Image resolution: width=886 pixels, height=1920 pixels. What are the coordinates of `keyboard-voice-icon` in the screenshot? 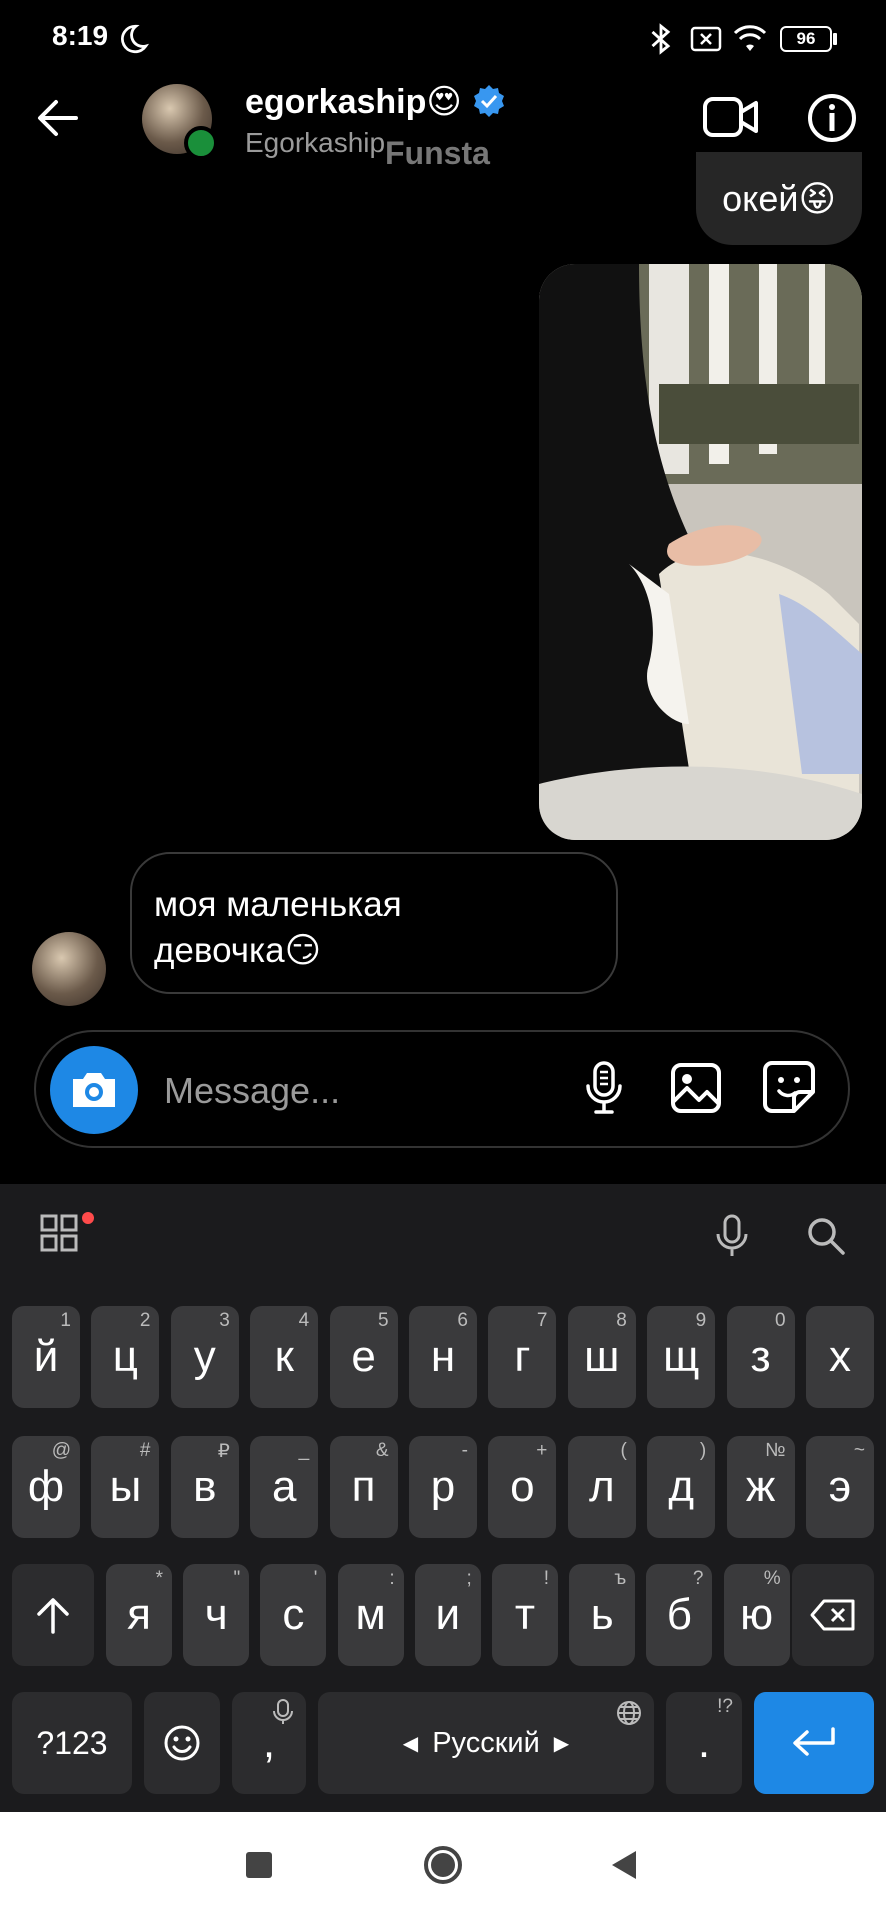 It's located at (732, 1236).